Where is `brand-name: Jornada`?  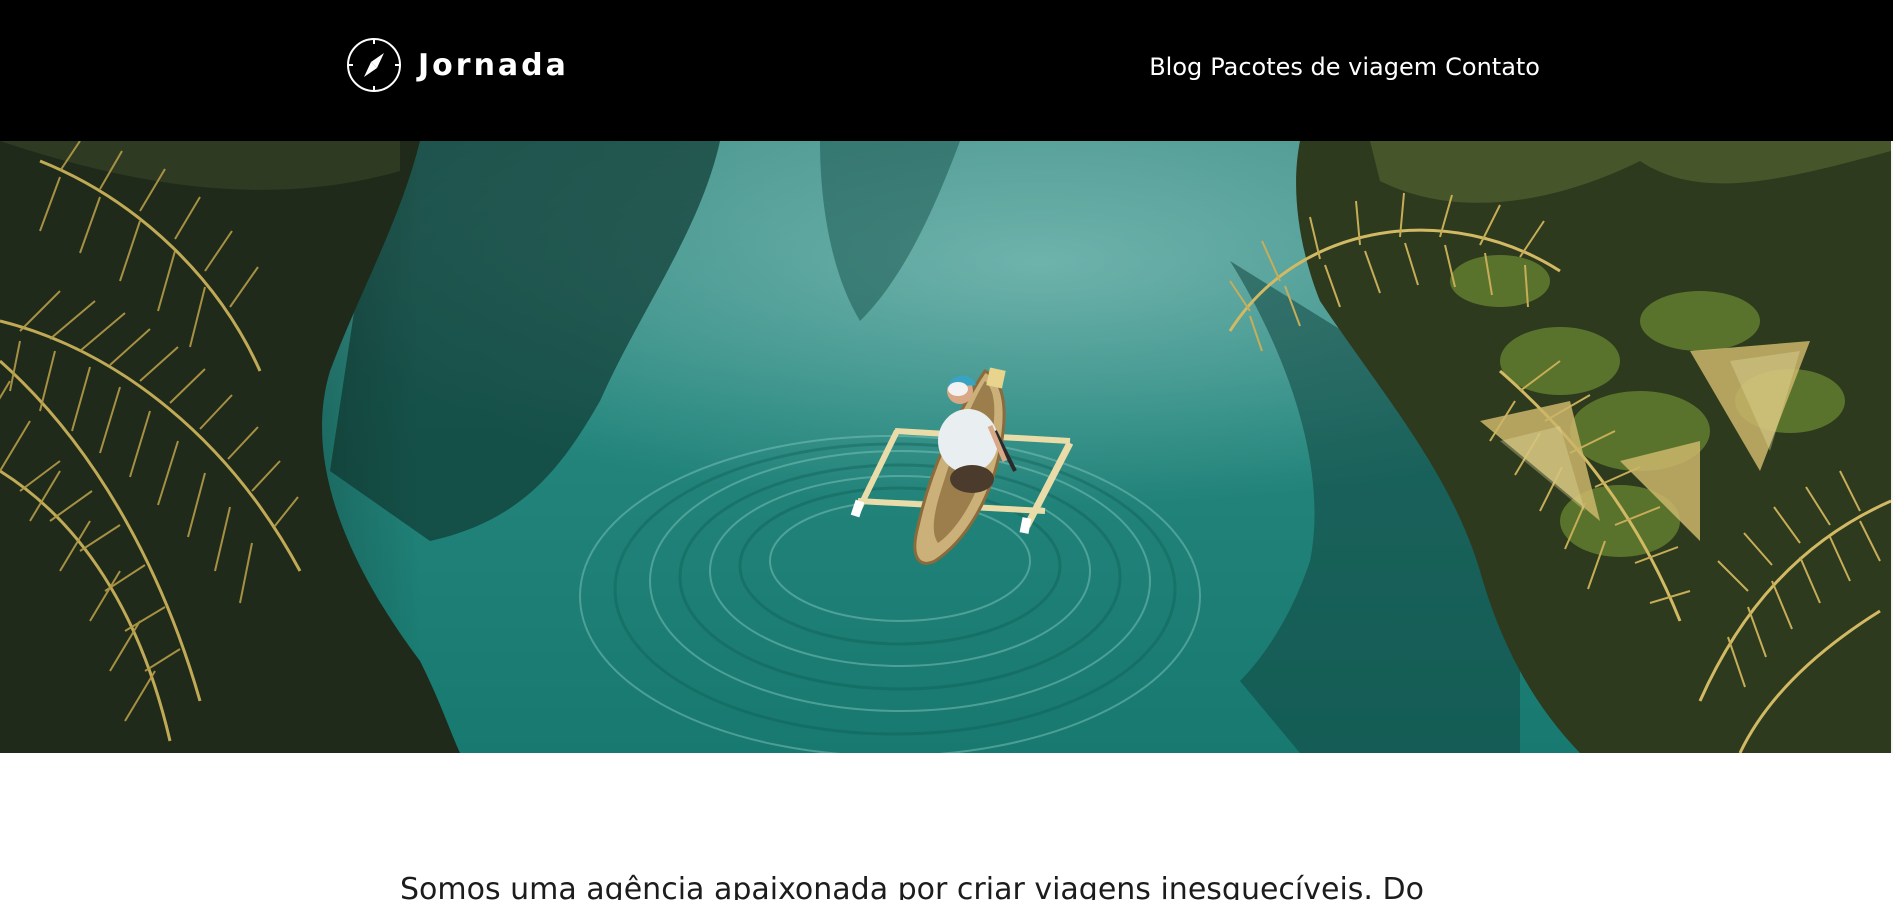 brand-name: Jornada is located at coordinates (493, 65).